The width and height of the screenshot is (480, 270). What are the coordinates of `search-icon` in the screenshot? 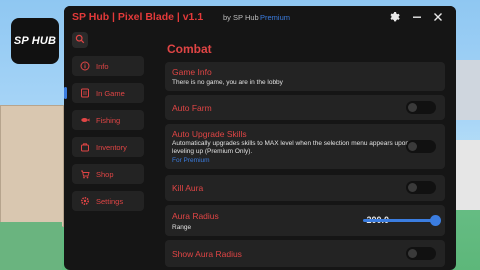 It's located at (80, 40).